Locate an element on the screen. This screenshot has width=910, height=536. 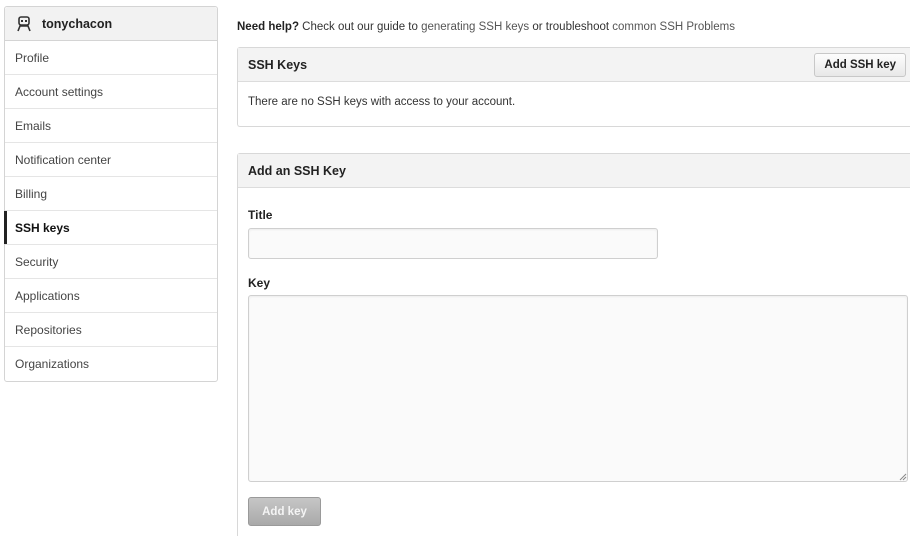
sidebar-item-billing: Billing is located at coordinates (111, 194).